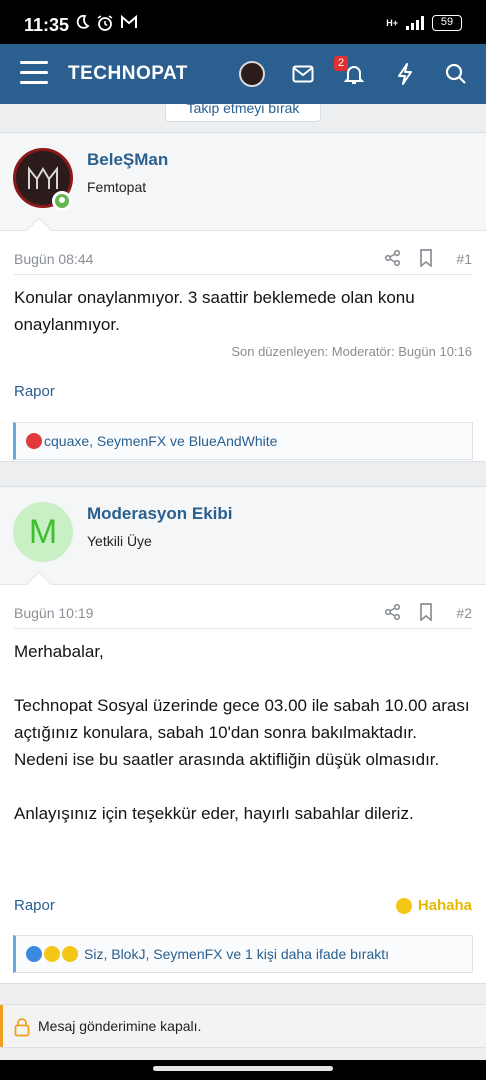 The width and height of the screenshot is (486, 1080). I want to click on menu-icon, so click(34, 74).